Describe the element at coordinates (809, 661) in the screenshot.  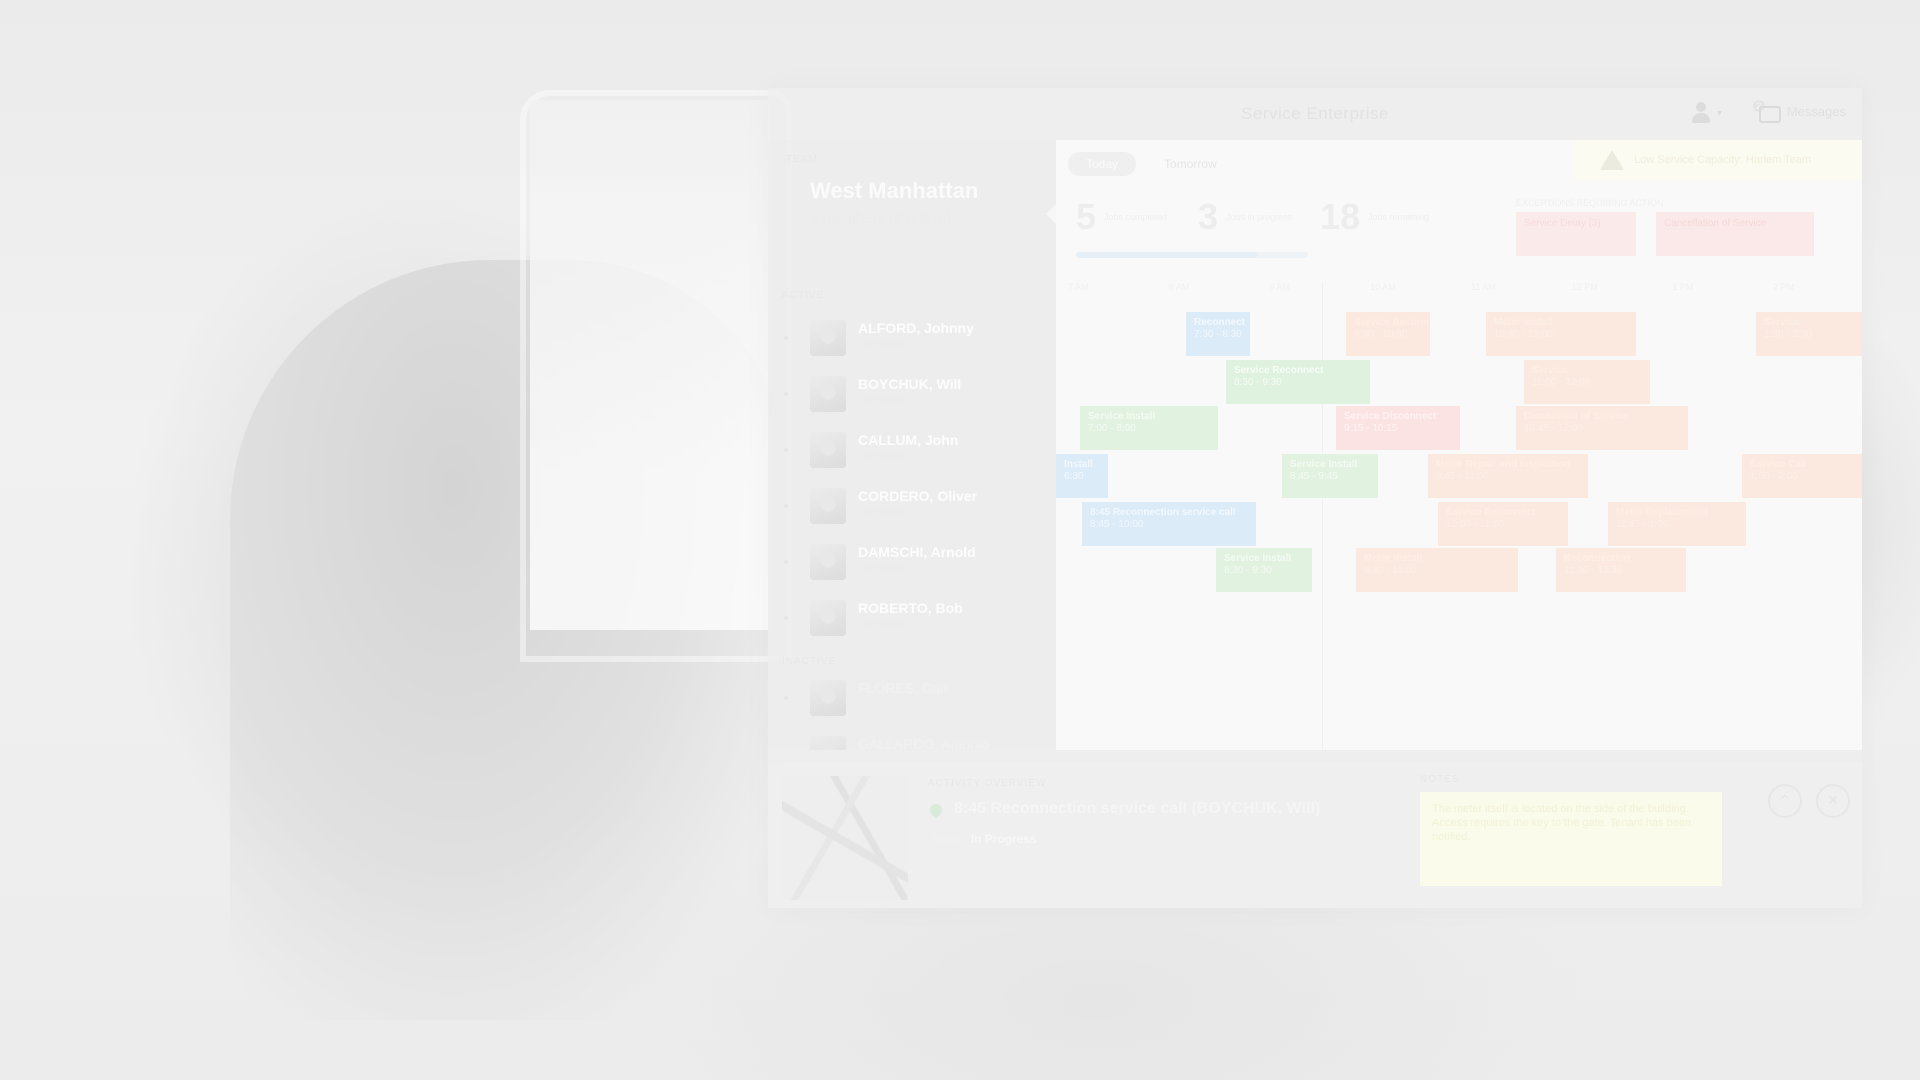
I see `inactive-section-label: INACTIVE` at that location.